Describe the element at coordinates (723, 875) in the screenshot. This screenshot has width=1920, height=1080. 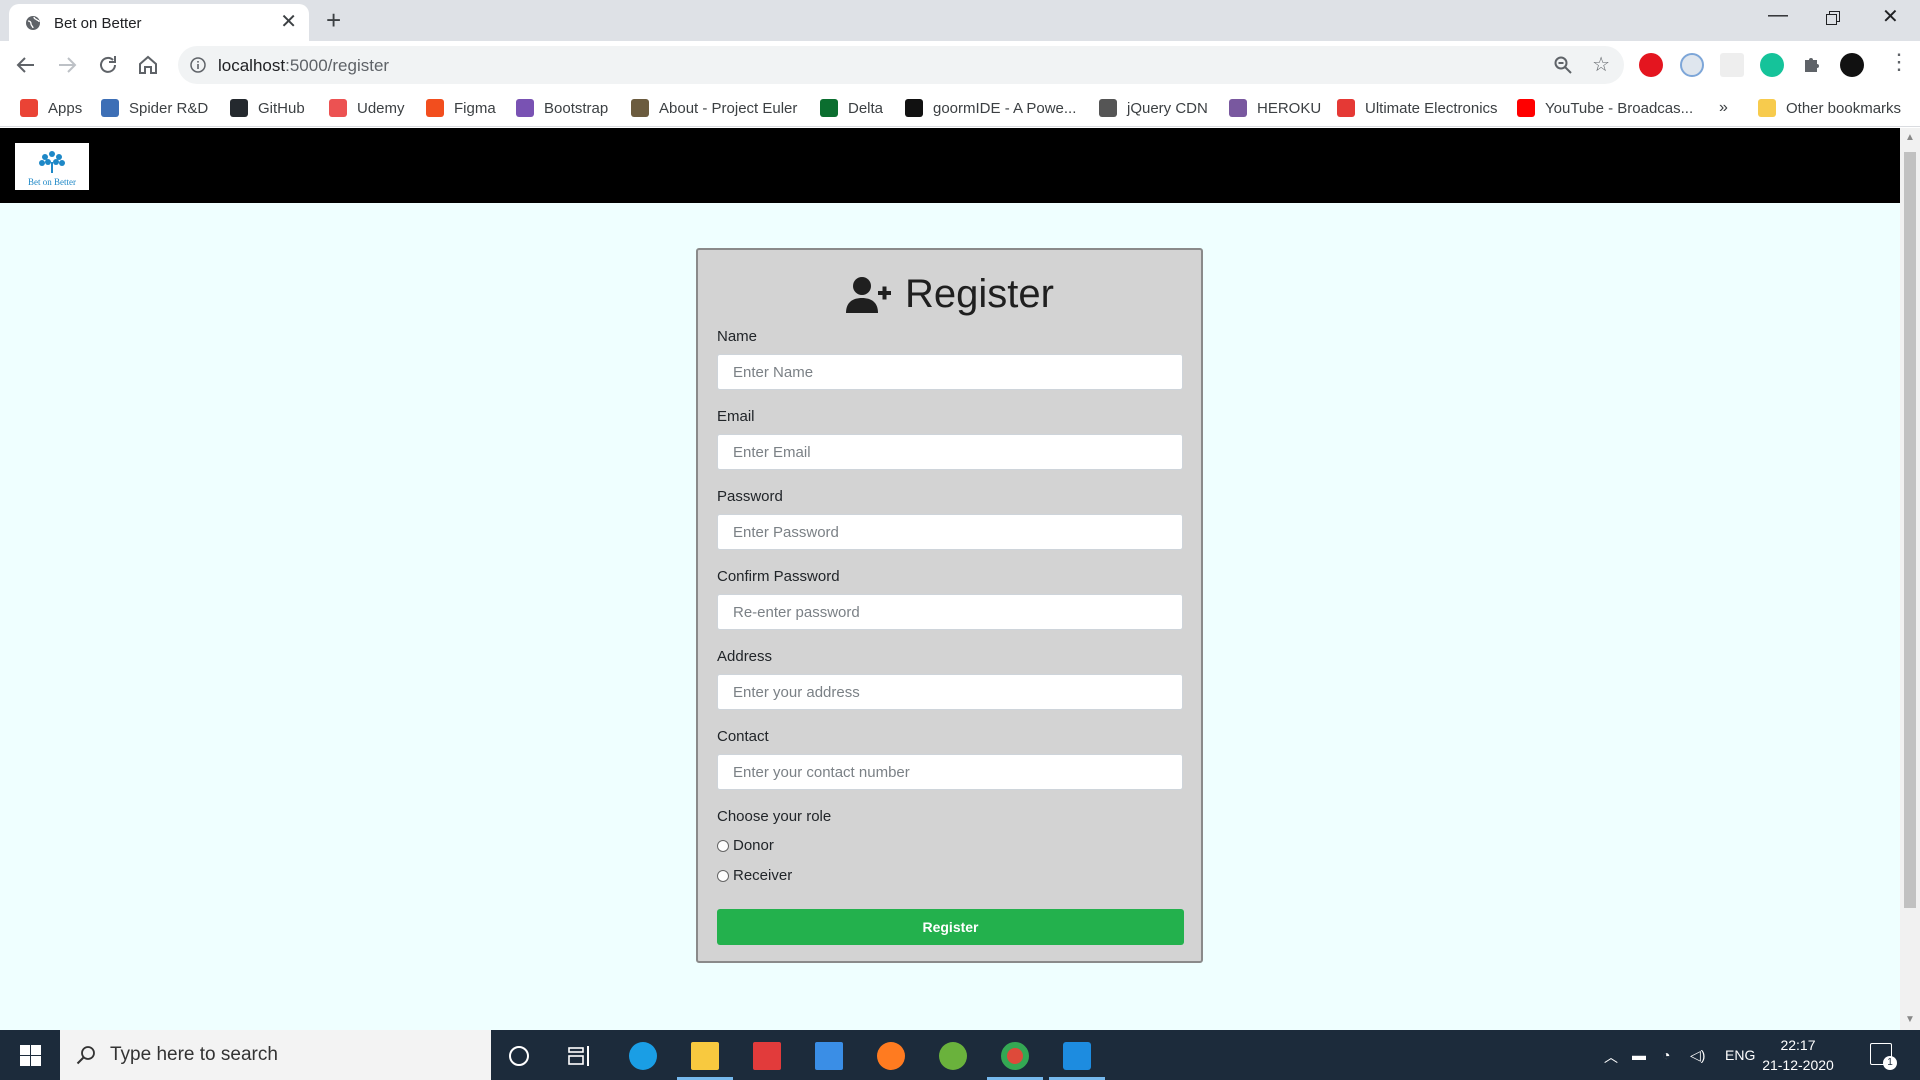
I see `receiver-radio` at that location.